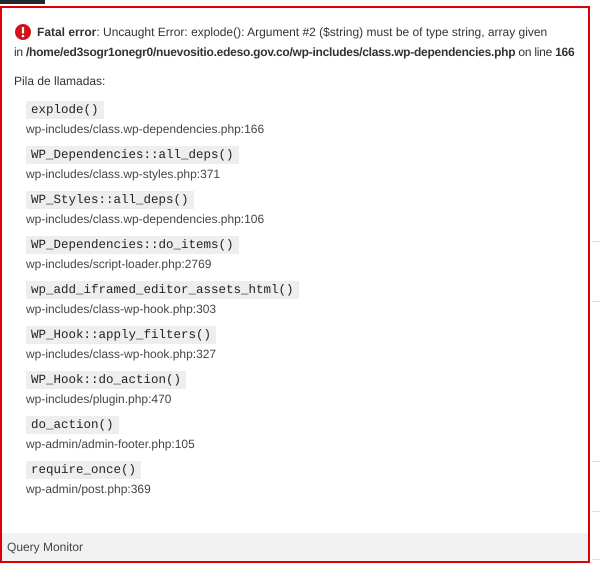 The image size is (600, 573). I want to click on function-name: explode(), so click(65, 110).